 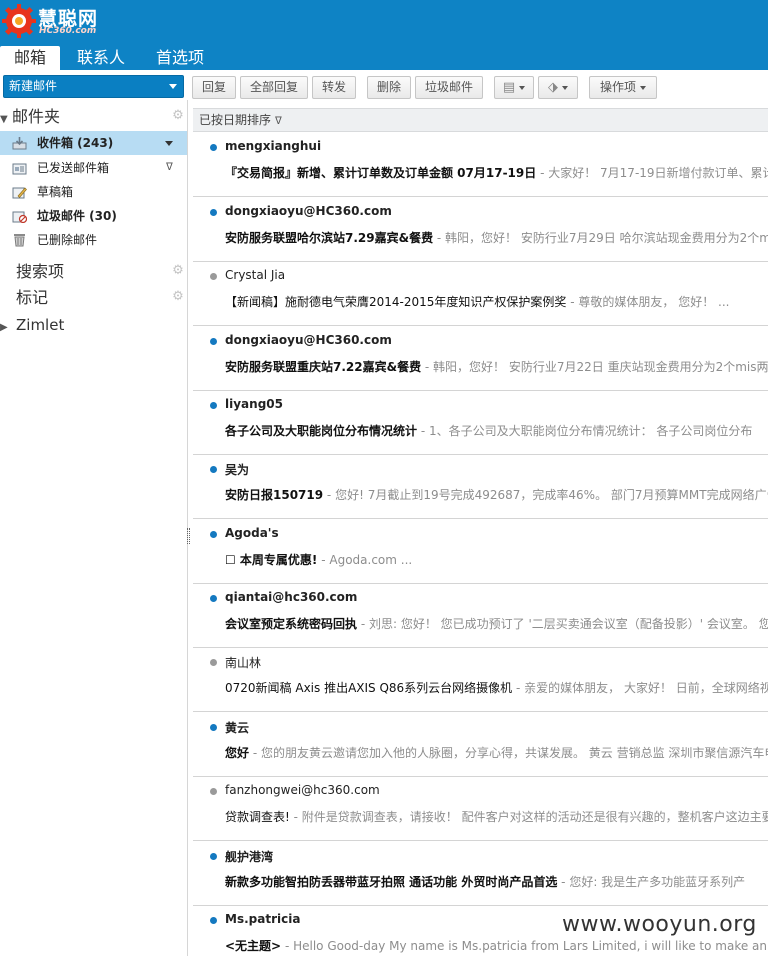 I want to click on tab-mail: 邮箱, so click(x=30, y=58).